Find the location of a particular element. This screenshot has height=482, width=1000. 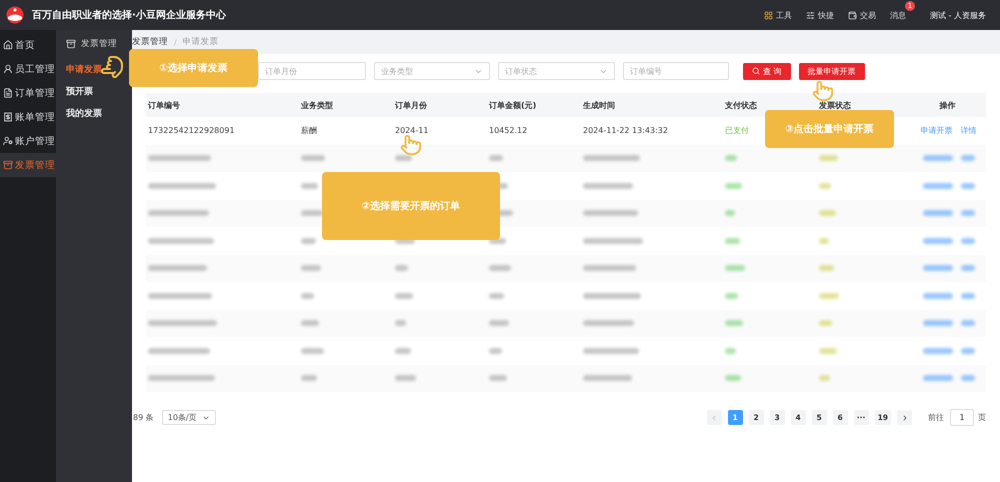

sidebar-item: 首页 is located at coordinates (28, 45).